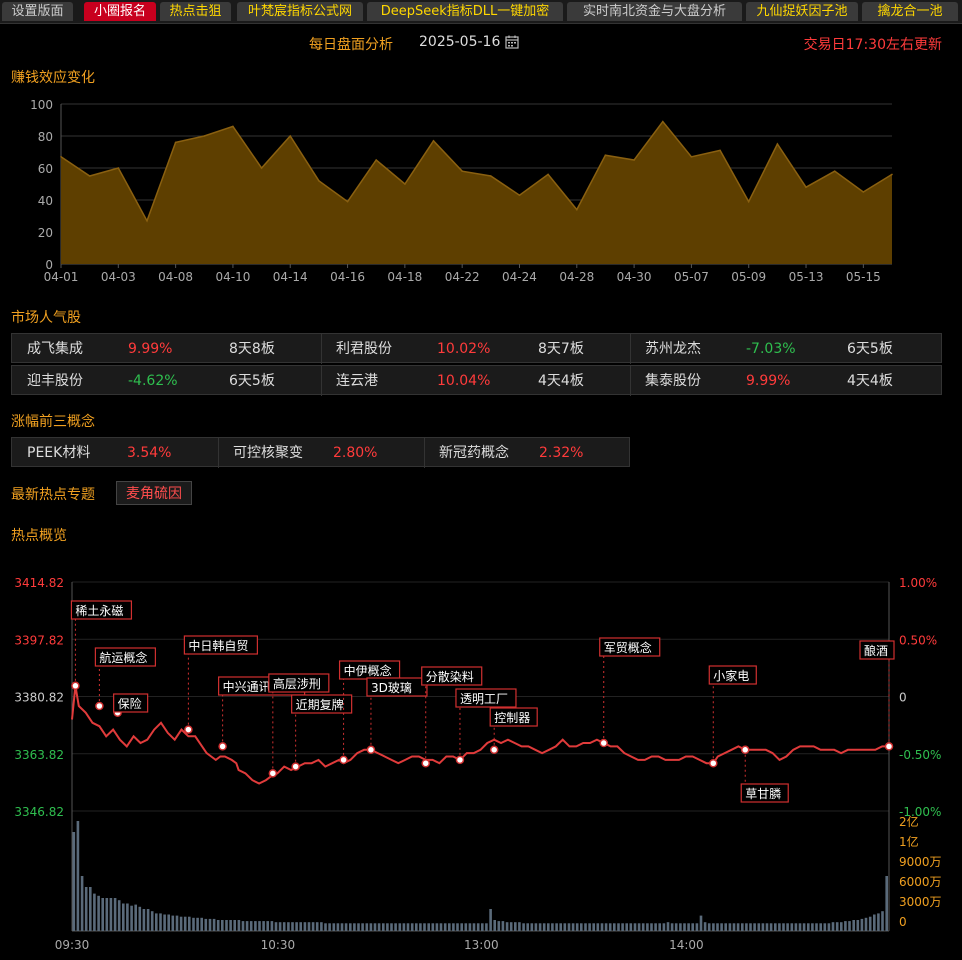 This screenshot has width=962, height=960. What do you see at coordinates (512, 42) in the screenshot?
I see `calendar-icon` at bounding box center [512, 42].